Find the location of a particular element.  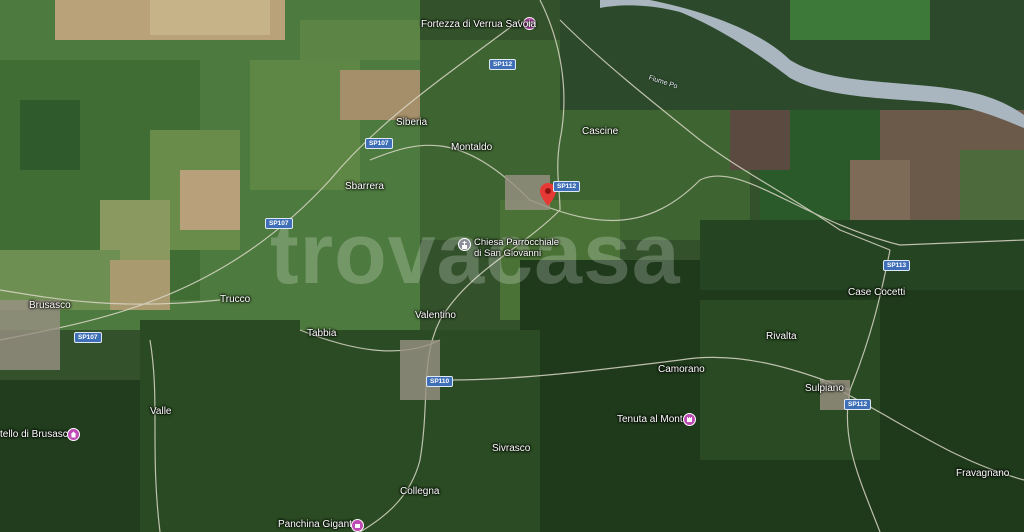

place-label-collegna: Collegna is located at coordinates (419, 491).